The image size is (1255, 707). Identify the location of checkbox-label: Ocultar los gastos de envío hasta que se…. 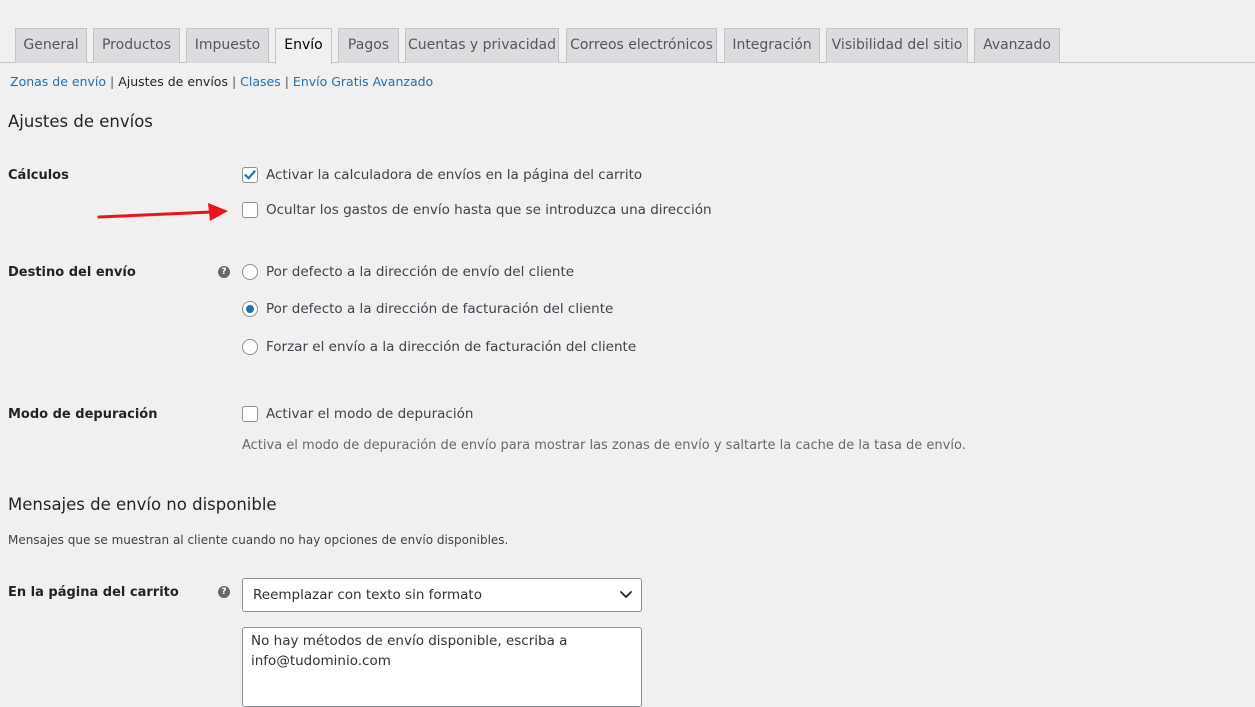
(489, 210).